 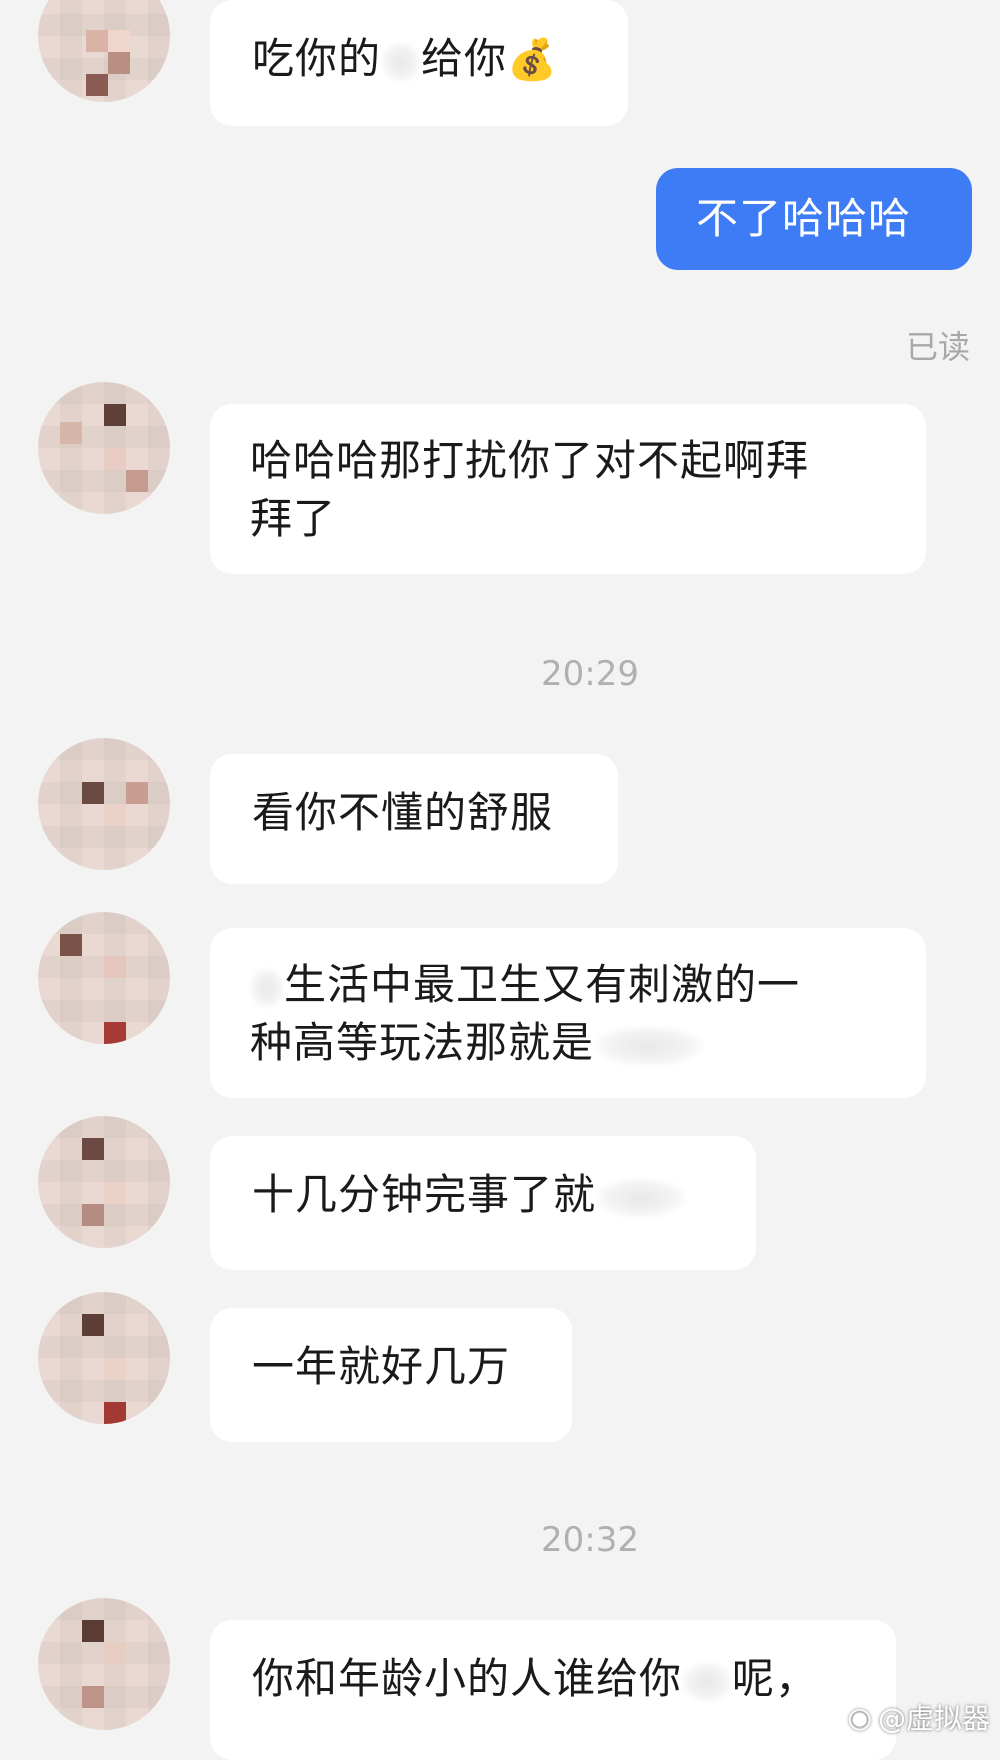 What do you see at coordinates (530, 460) in the screenshot?
I see `message-line: 哈哈哈那打扰你了对不起啊拜` at bounding box center [530, 460].